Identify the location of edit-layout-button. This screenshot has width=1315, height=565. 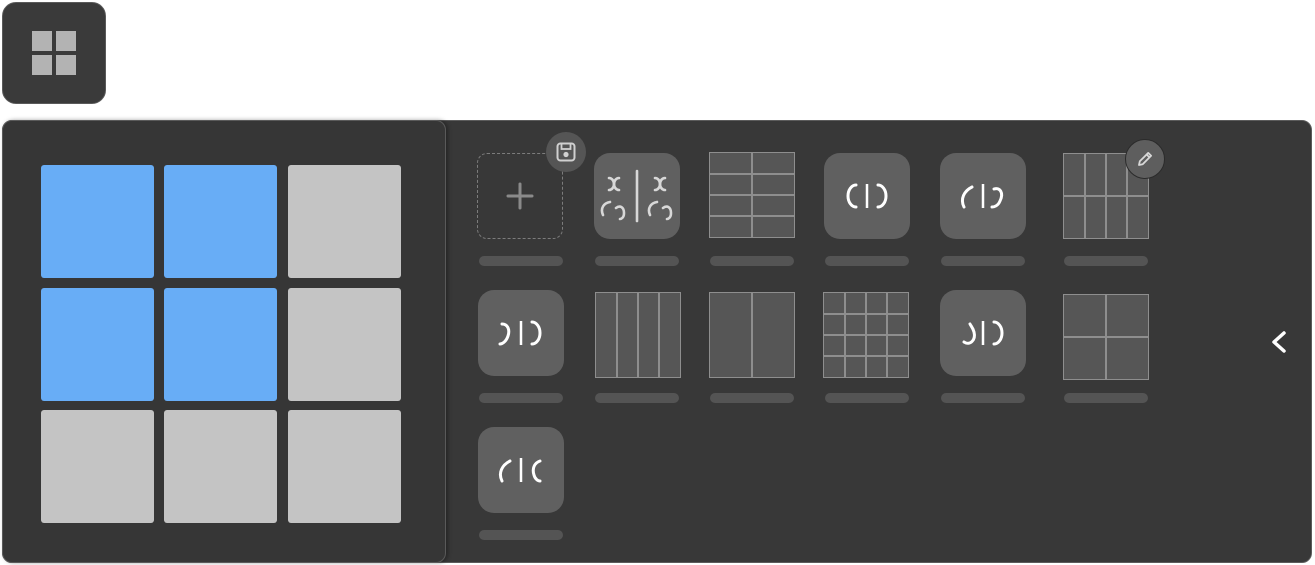
(1145, 159).